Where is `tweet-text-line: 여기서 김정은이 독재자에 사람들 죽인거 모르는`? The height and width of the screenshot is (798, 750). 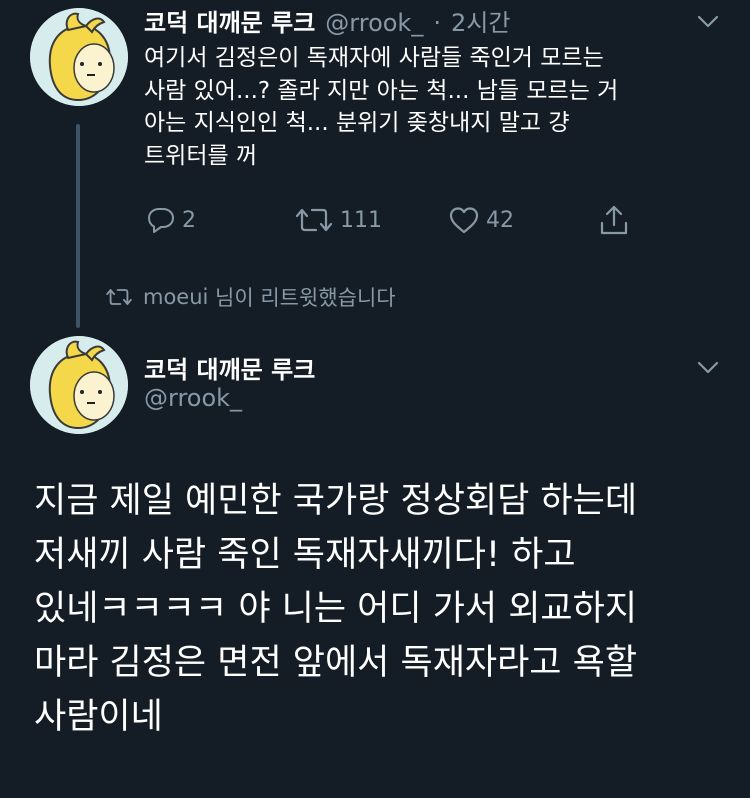 tweet-text-line: 여기서 김정은이 독재자에 사람들 죽인거 모르는 is located at coordinates (374, 58).